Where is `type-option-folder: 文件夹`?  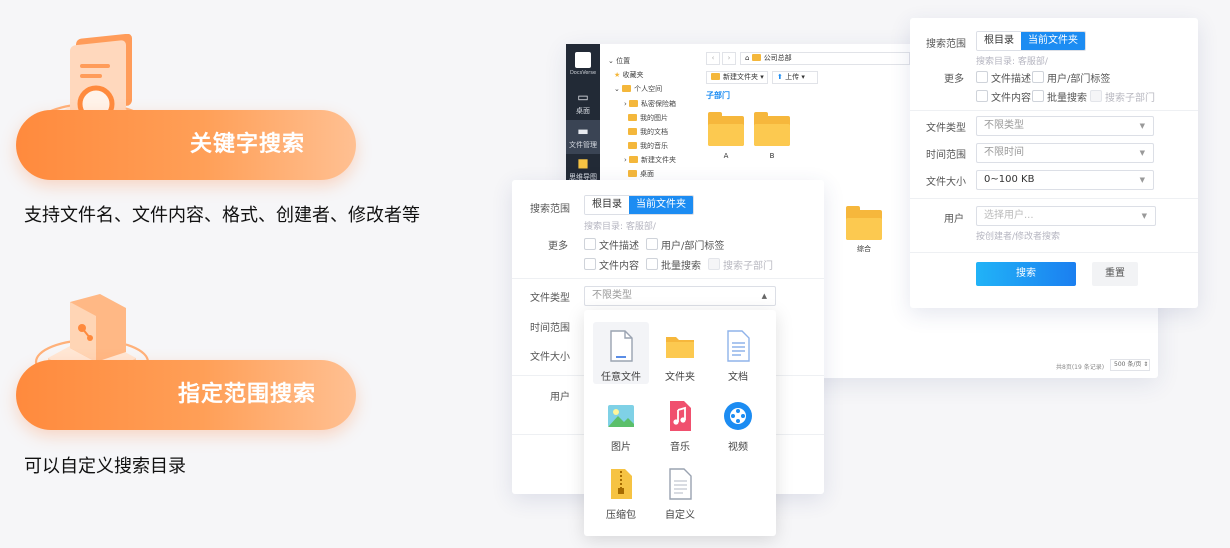 type-option-folder: 文件夹 is located at coordinates (680, 353).